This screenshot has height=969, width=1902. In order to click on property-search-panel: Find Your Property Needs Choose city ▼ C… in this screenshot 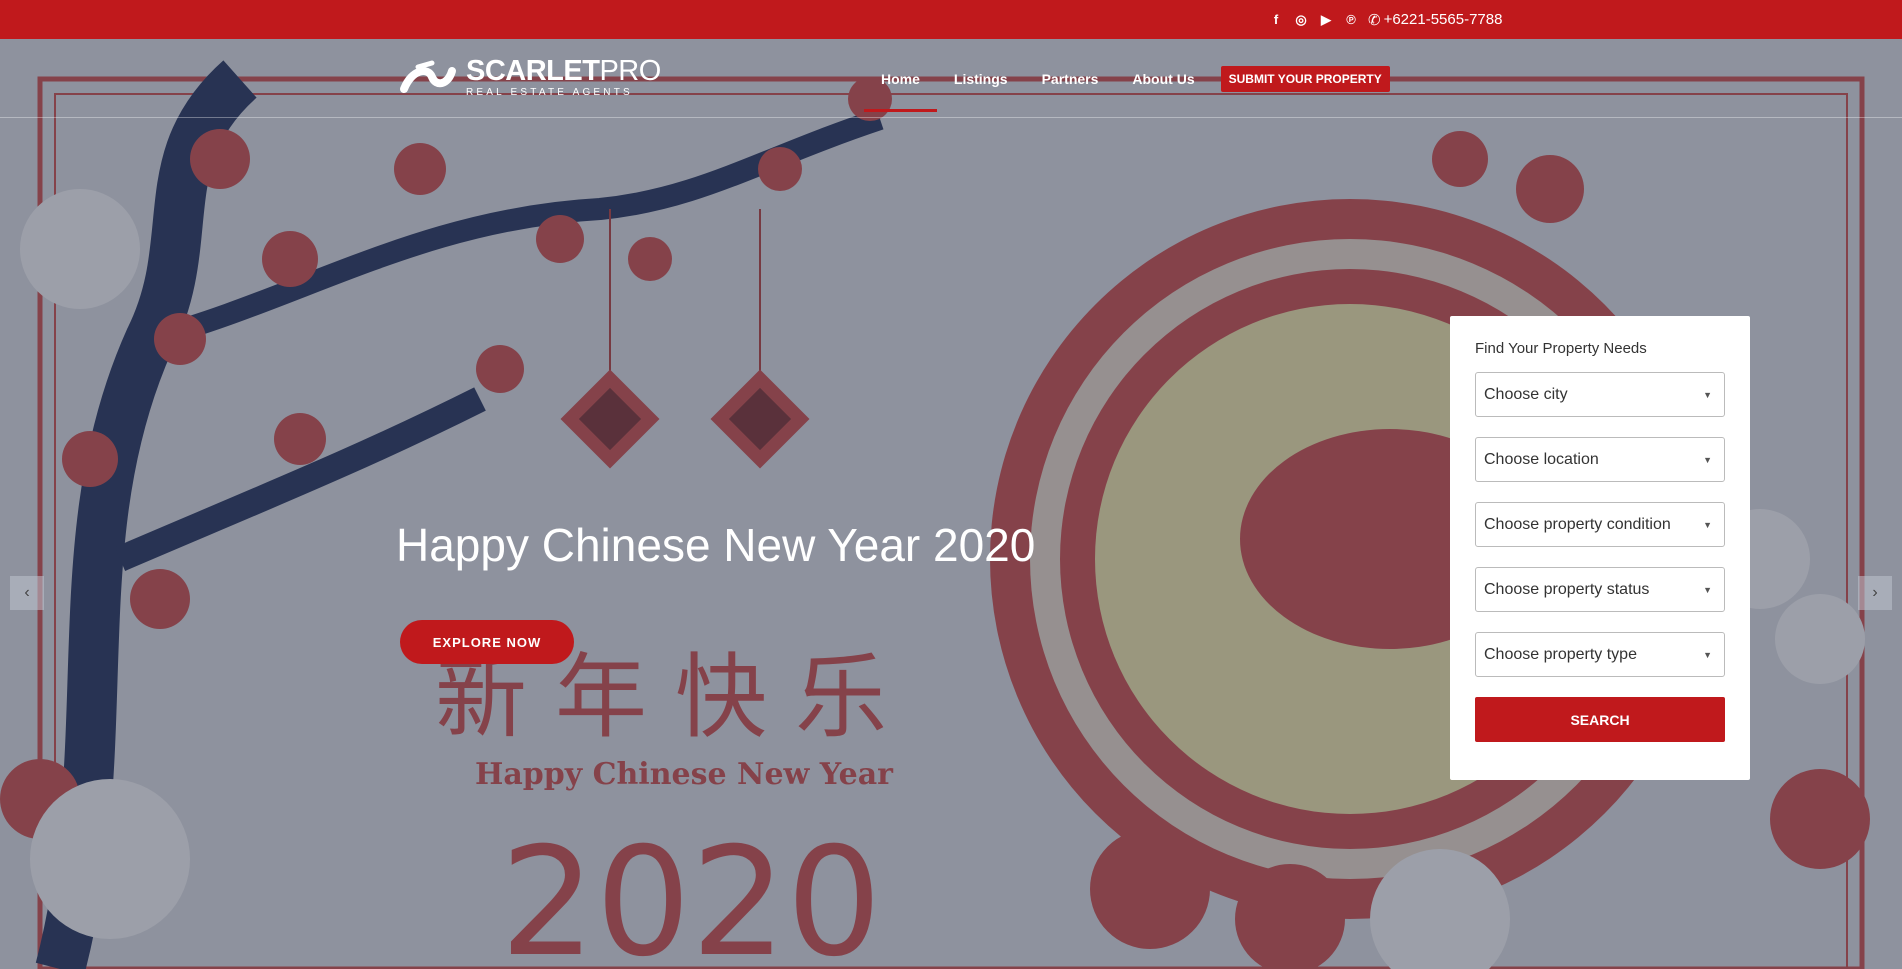, I will do `click(1600, 548)`.